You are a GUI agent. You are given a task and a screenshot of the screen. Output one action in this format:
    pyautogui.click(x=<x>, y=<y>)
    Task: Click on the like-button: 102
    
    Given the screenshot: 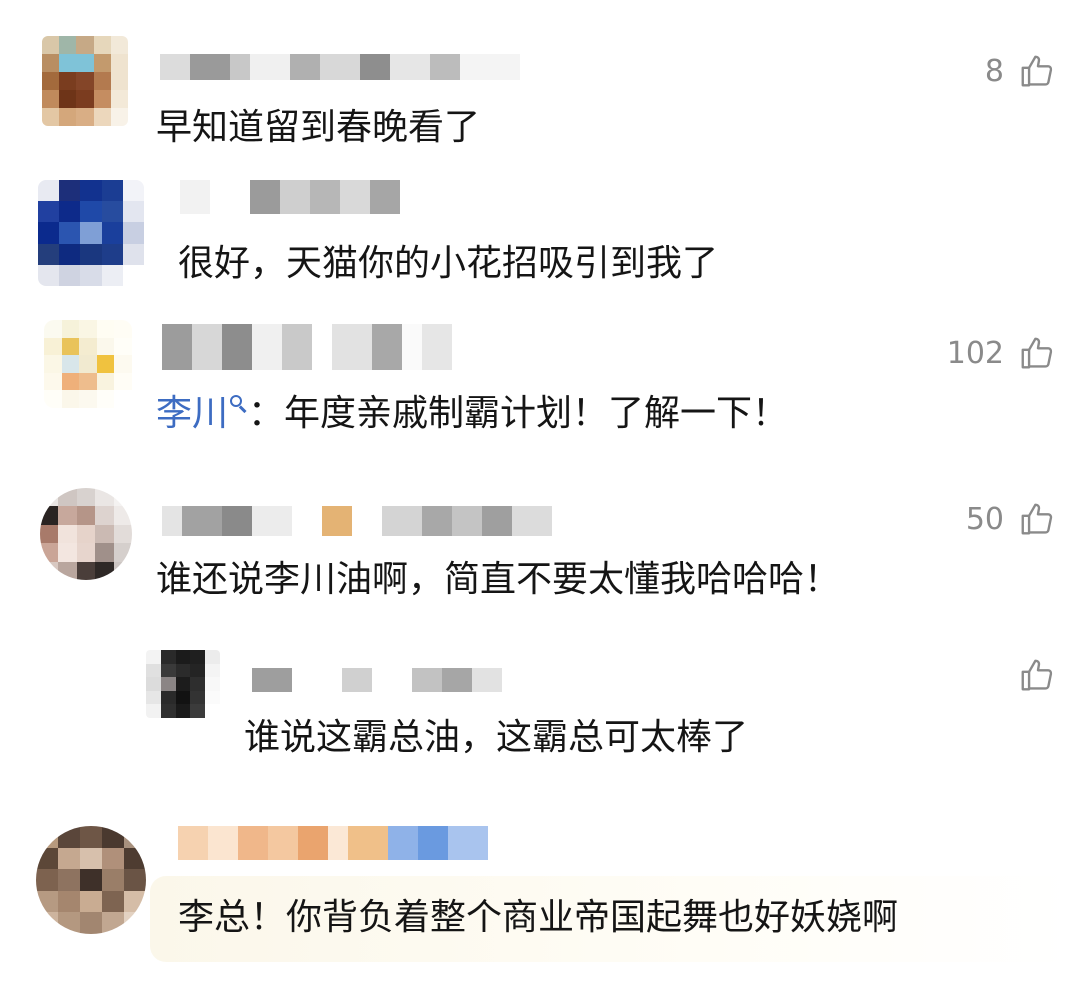 What is the action you would take?
    pyautogui.click(x=1001, y=353)
    